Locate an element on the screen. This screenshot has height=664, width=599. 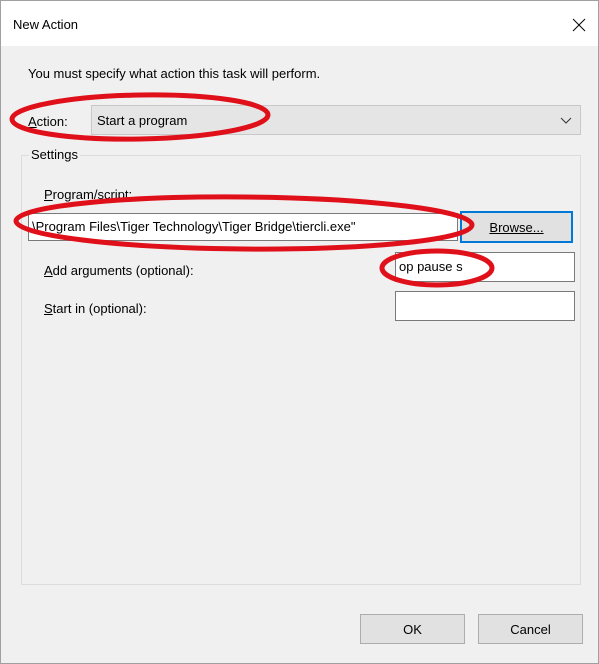
settings-legend: Settings is located at coordinates (54, 154).